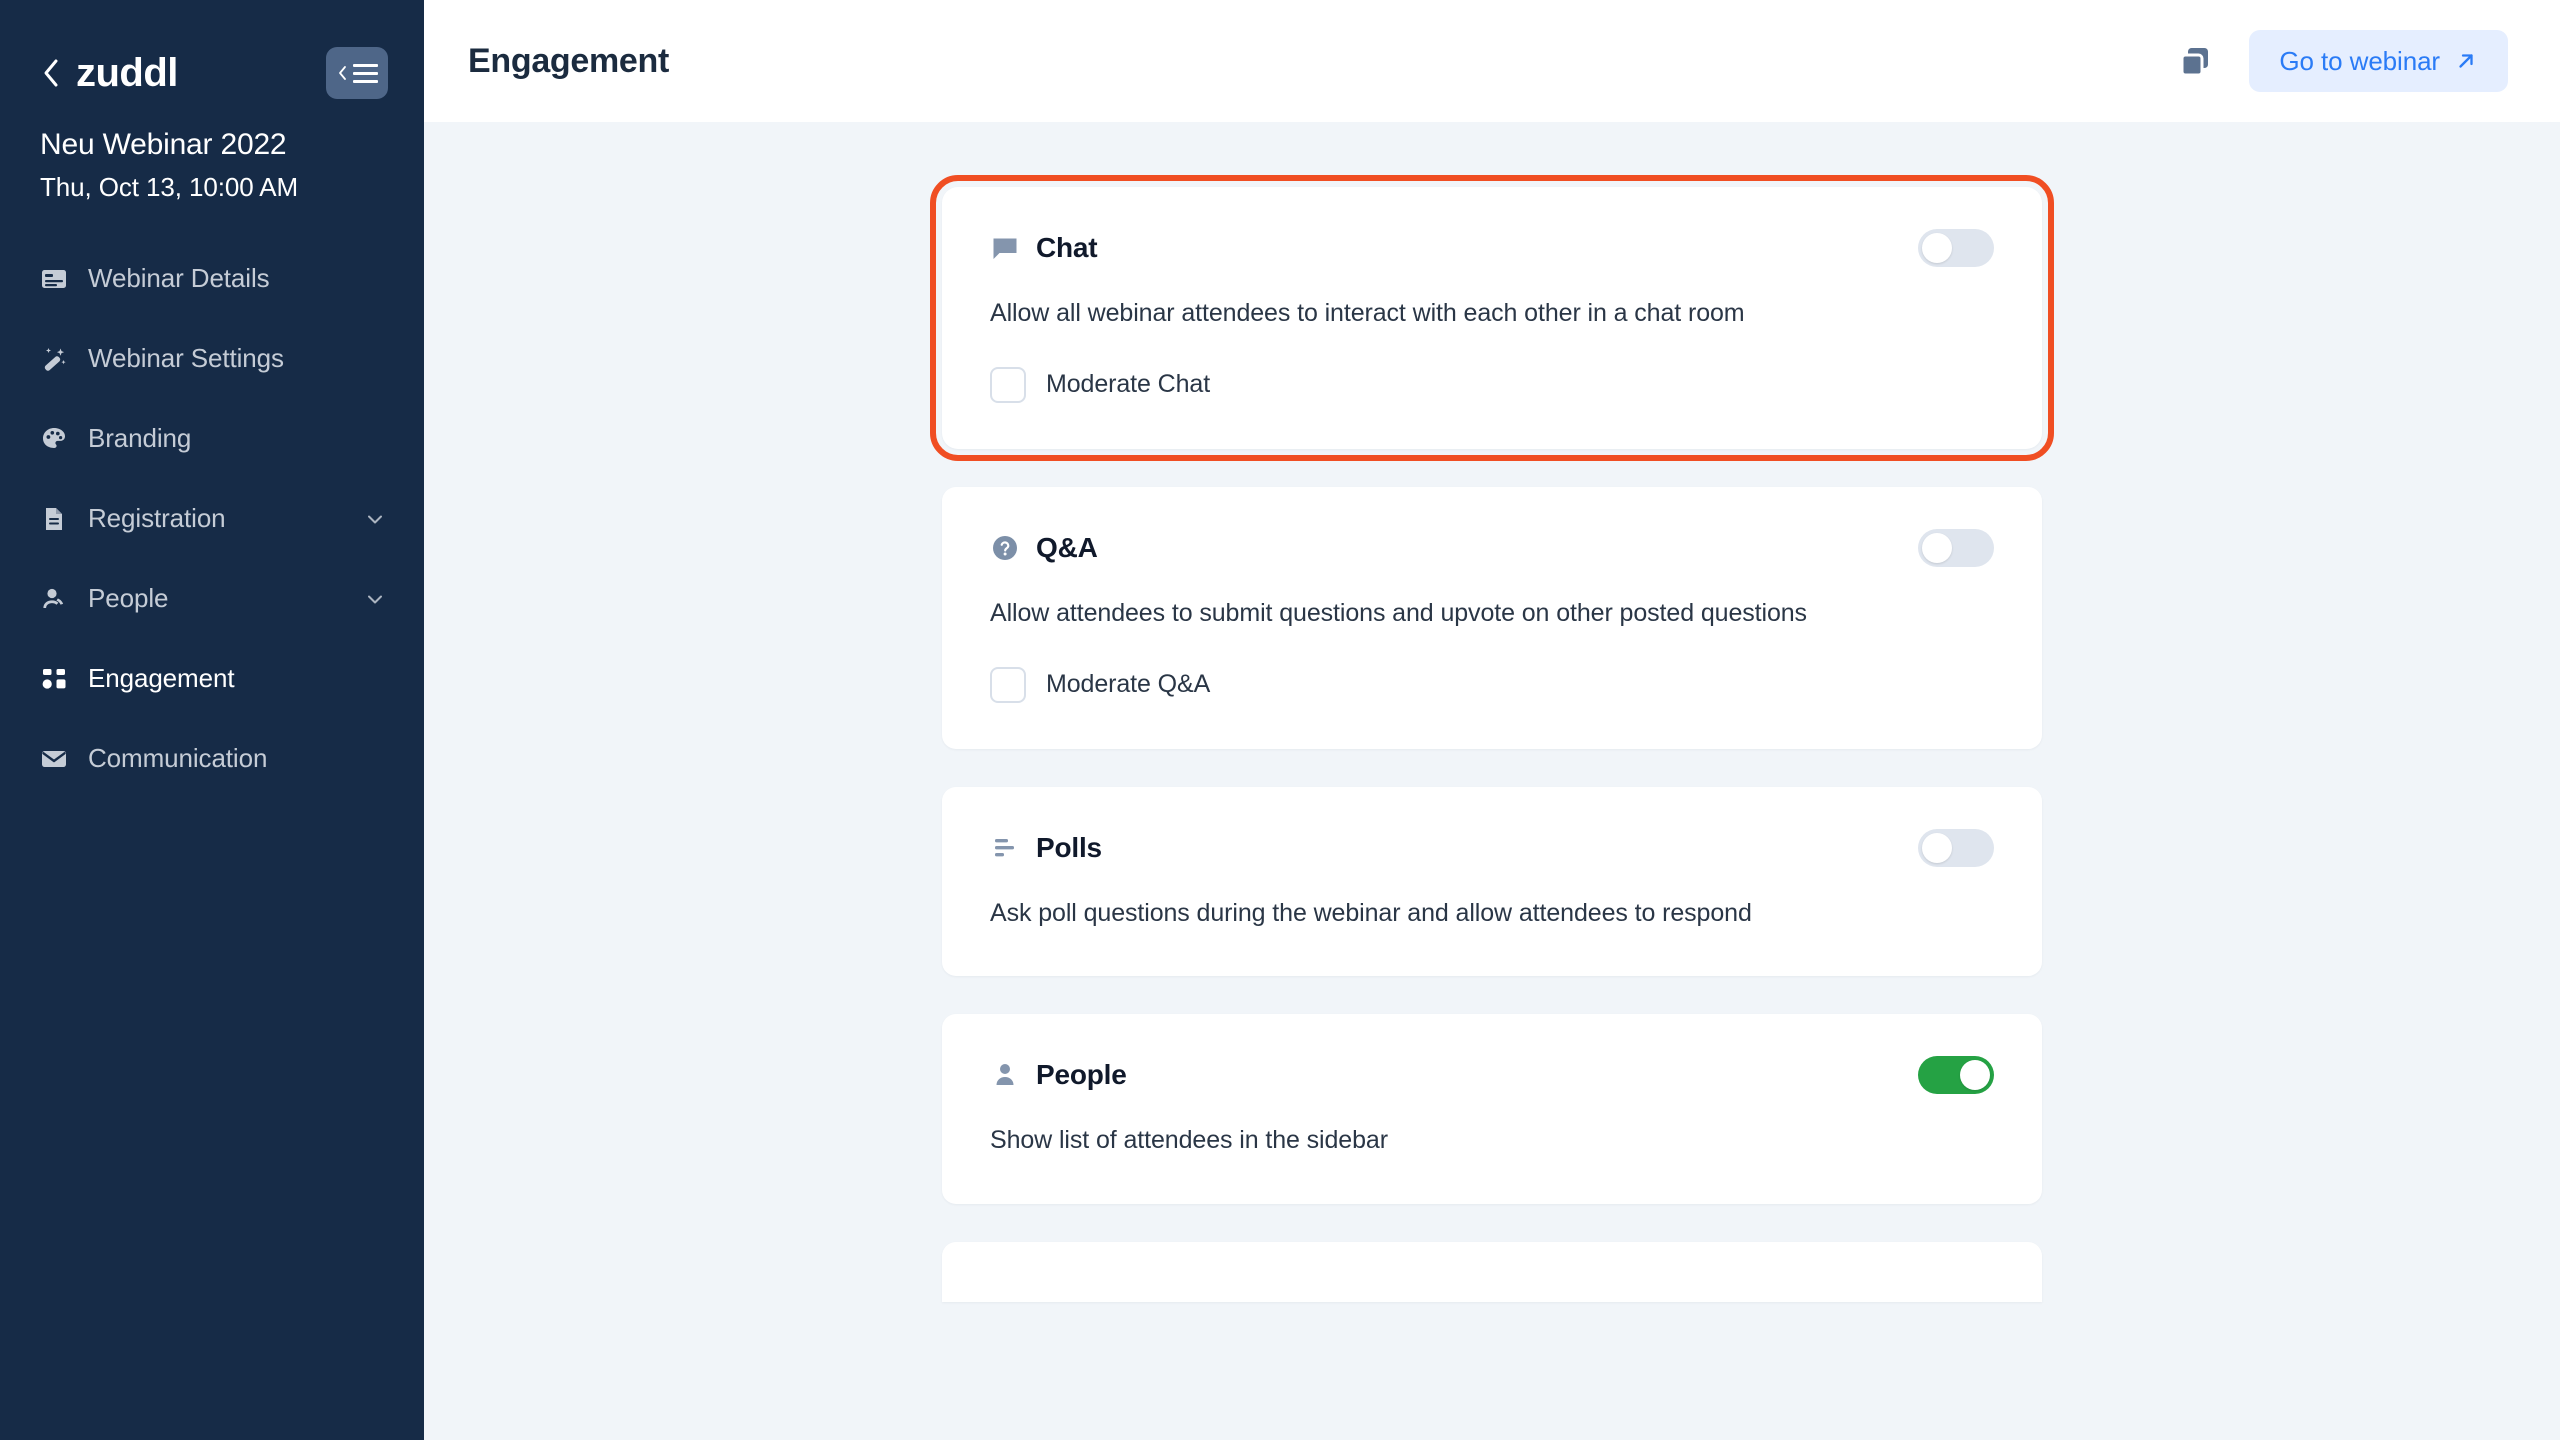 The height and width of the screenshot is (1440, 2560). I want to click on card-header: Q&A, so click(1492, 547).